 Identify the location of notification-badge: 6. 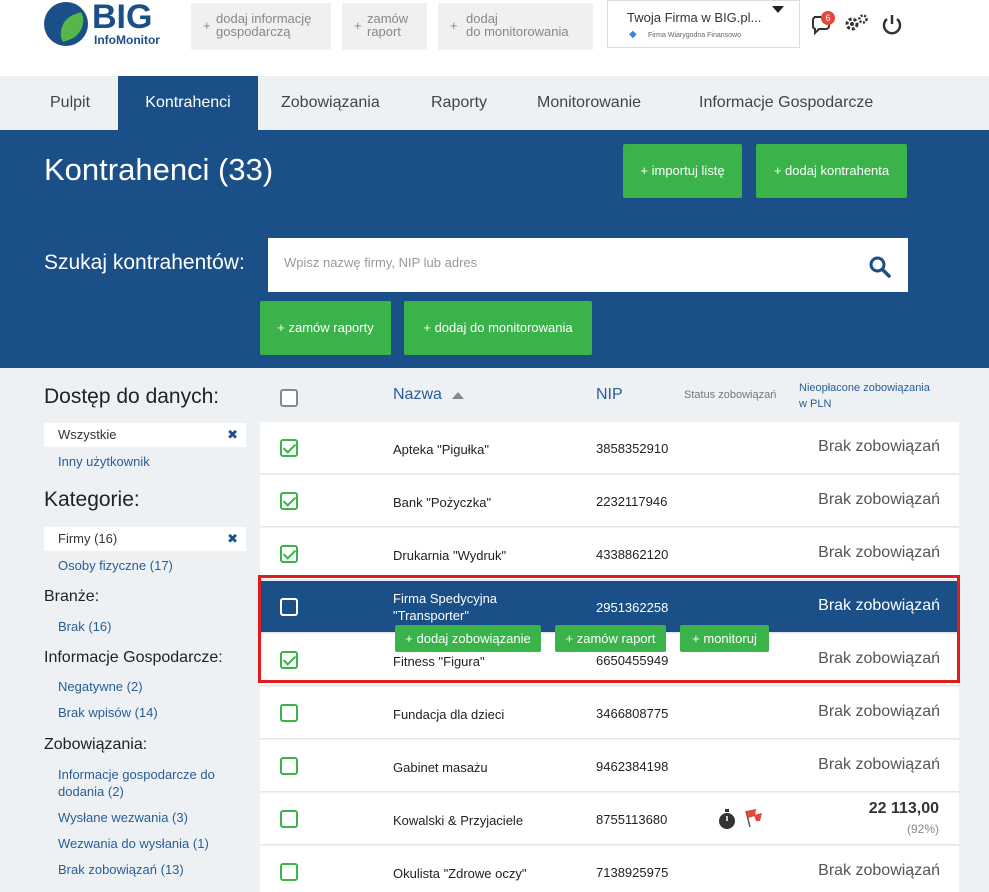
(828, 18).